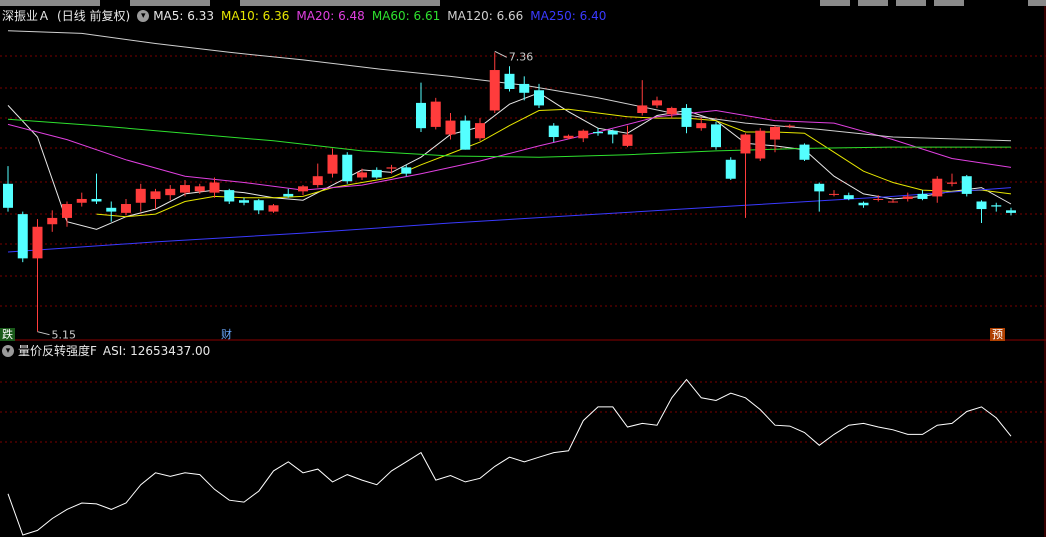 The image size is (1046, 537). What do you see at coordinates (226, 334) in the screenshot?
I see `tag-financial: 财` at bounding box center [226, 334].